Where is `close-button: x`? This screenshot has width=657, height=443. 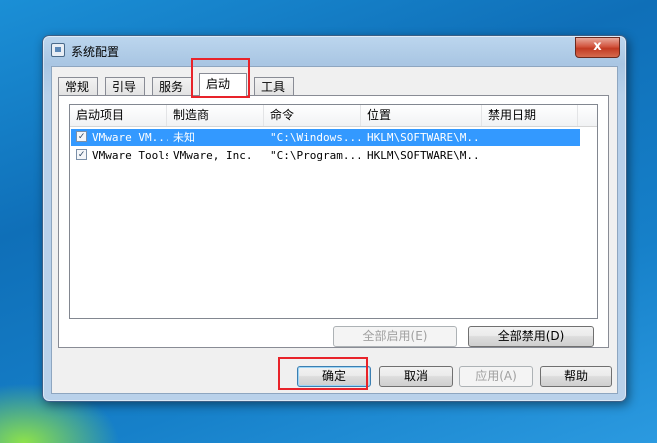 close-button: x is located at coordinates (597, 47).